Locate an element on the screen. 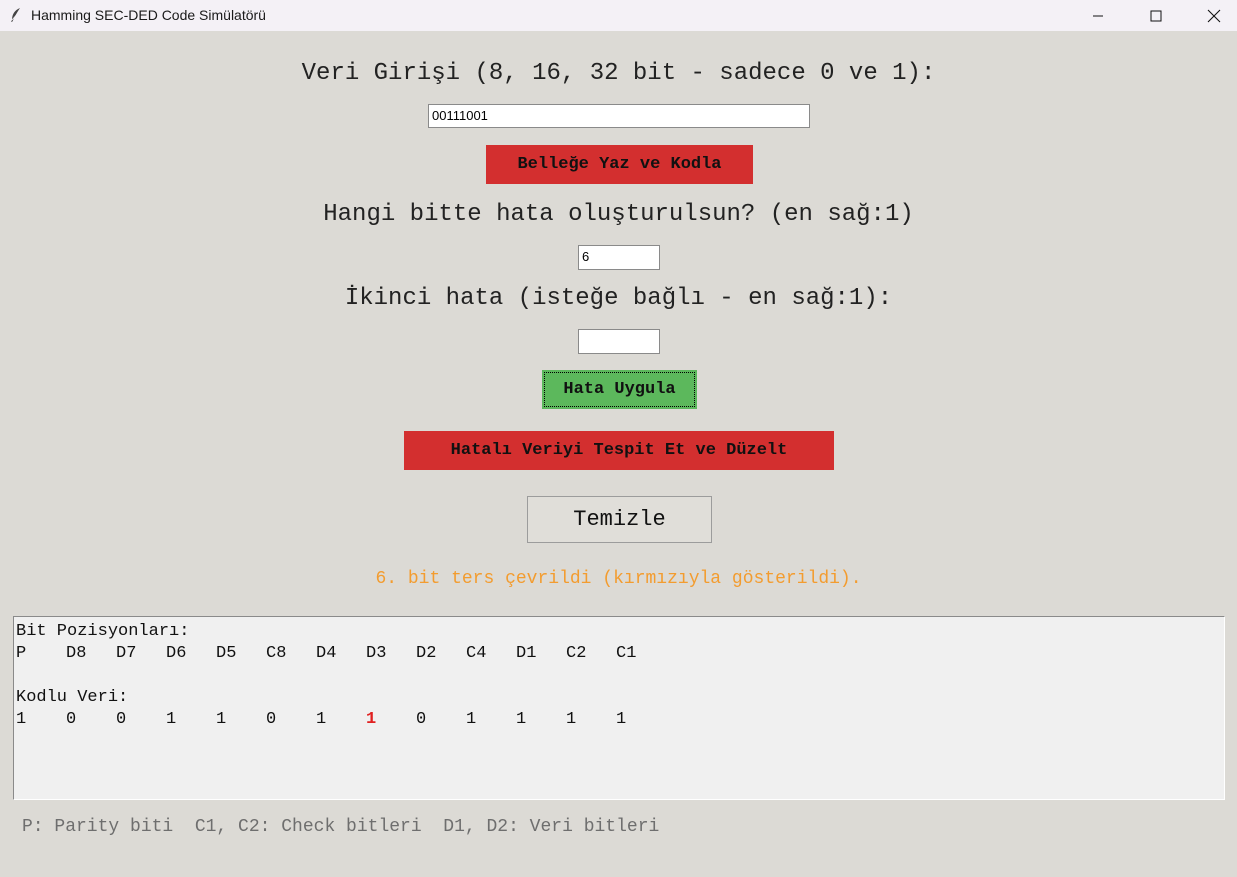 Image resolution: width=1237 pixels, height=877 pixels. apply-error-button: Hata Uygula is located at coordinates (619, 389).